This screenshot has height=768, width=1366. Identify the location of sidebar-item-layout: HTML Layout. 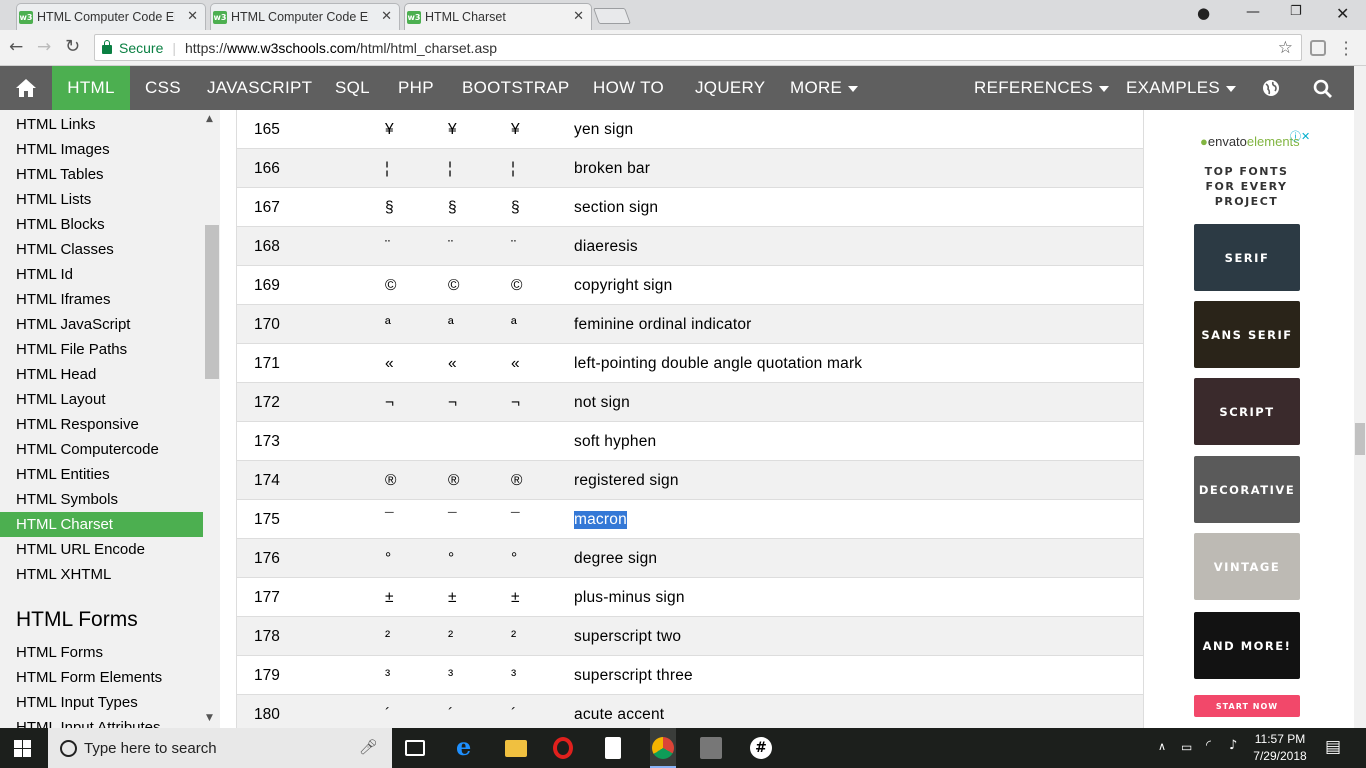
(101, 399).